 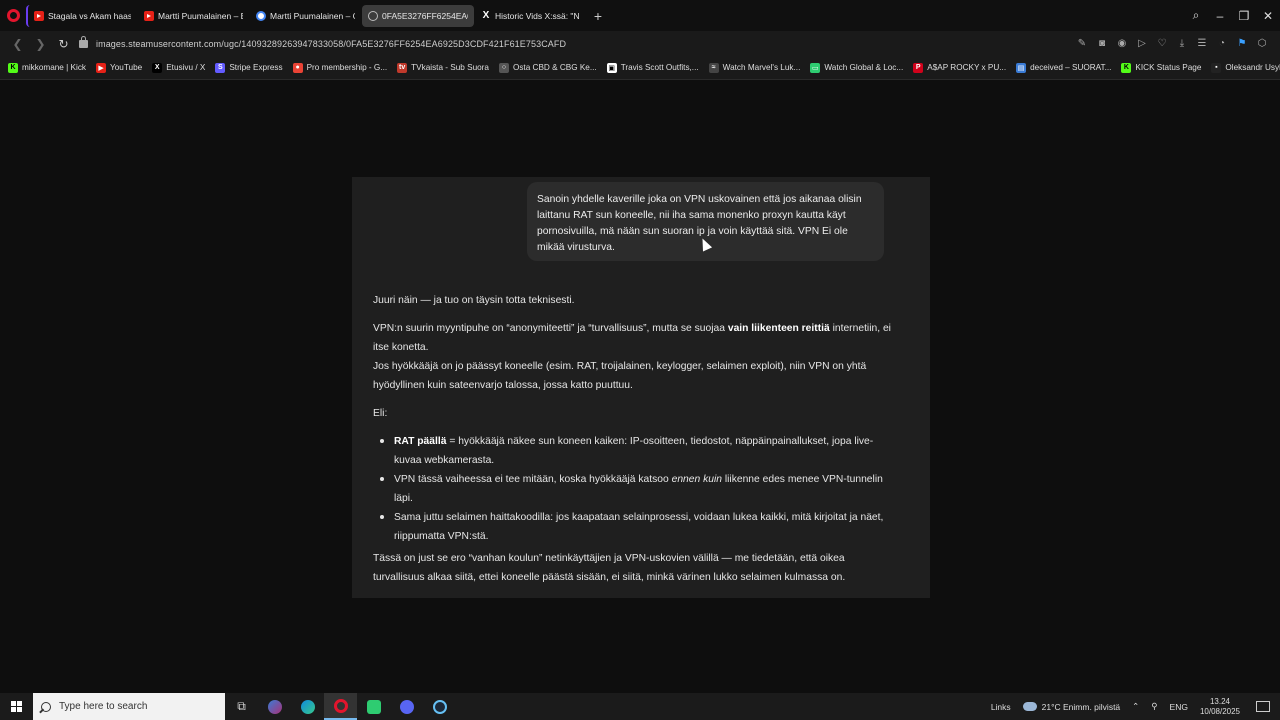 What do you see at coordinates (16, 706) in the screenshot?
I see `start-button` at bounding box center [16, 706].